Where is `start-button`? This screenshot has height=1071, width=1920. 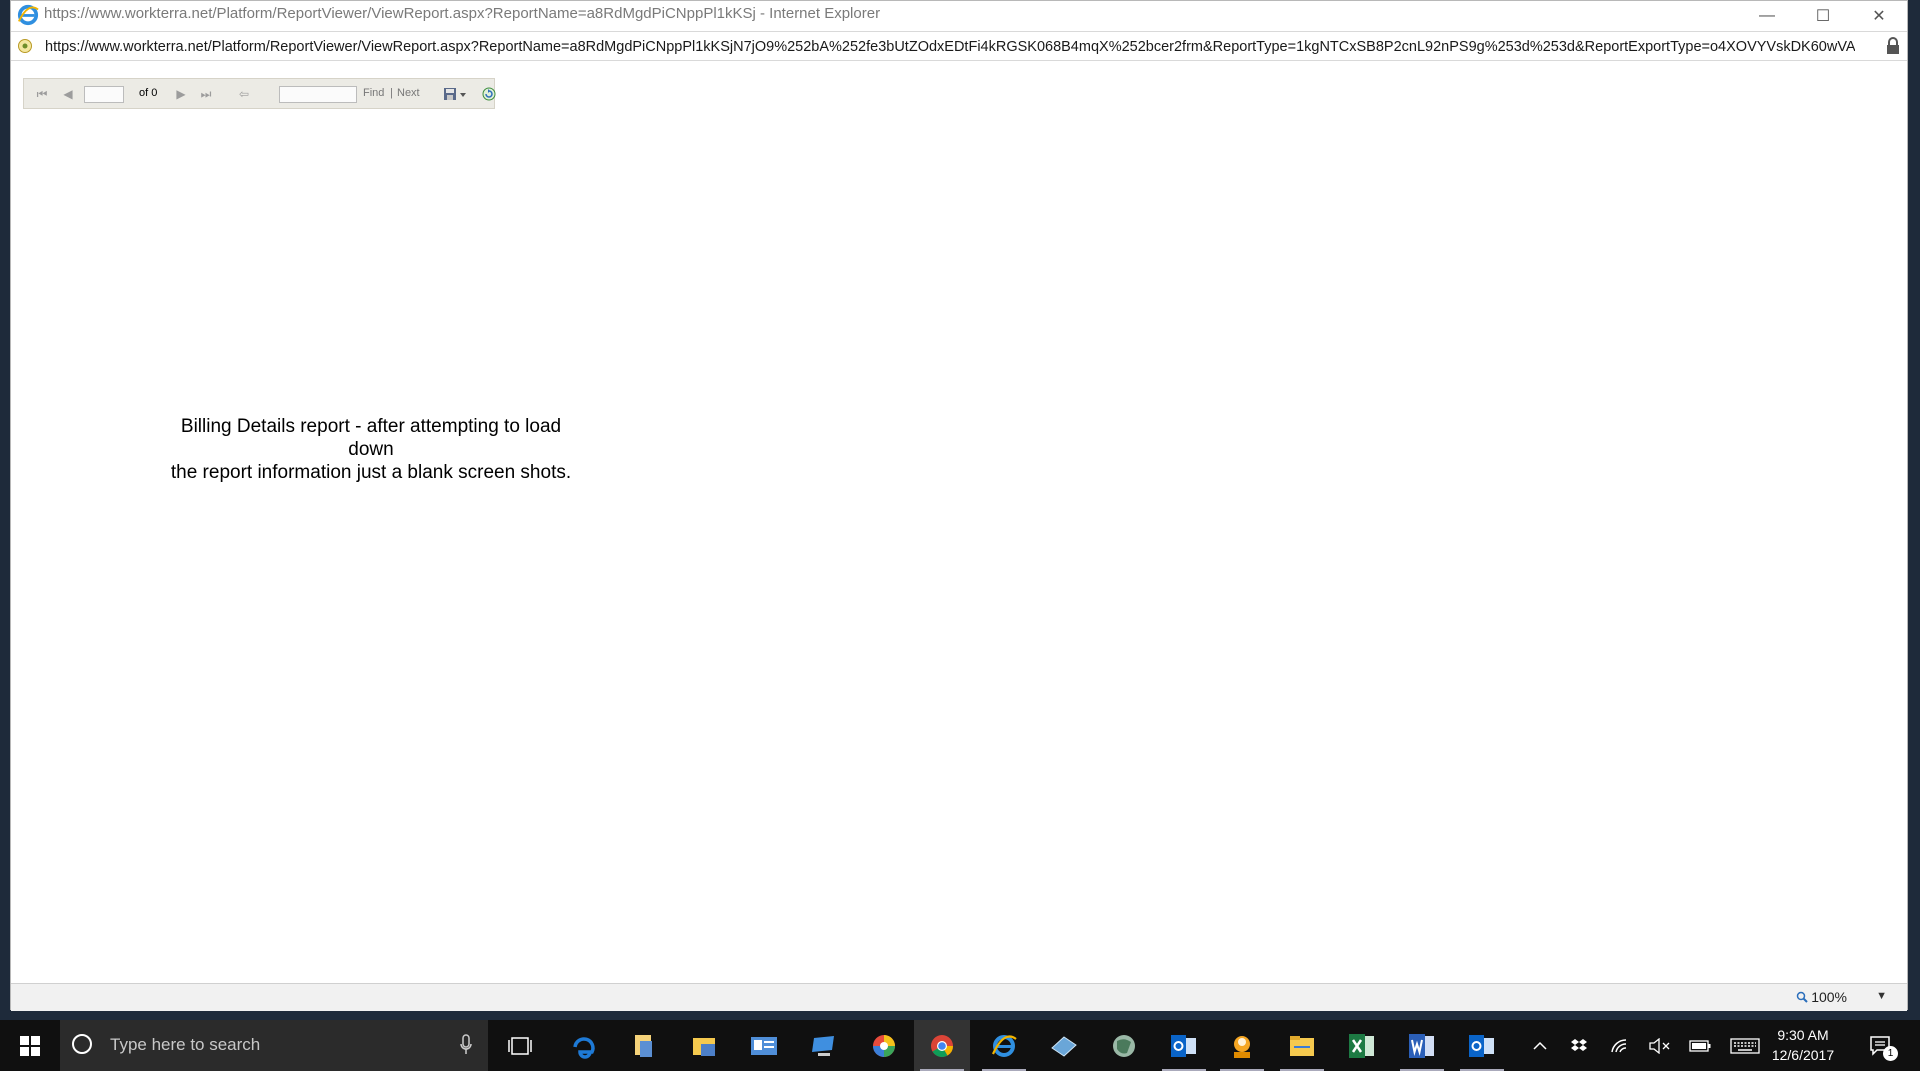 start-button is located at coordinates (30, 1045).